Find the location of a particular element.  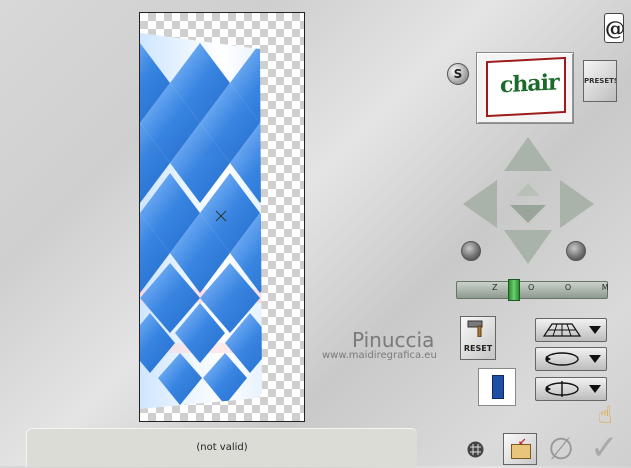

perspective-dropdown is located at coordinates (571, 330).